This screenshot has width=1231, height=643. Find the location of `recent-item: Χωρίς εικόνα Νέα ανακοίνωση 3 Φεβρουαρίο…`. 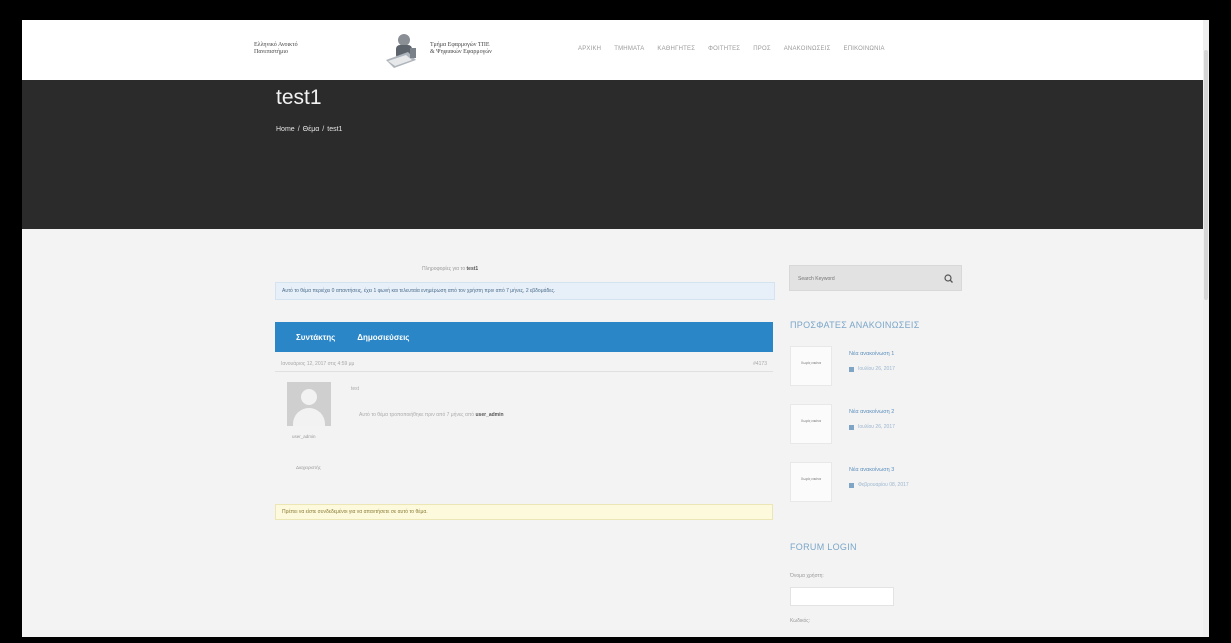

recent-item: Χωρίς εικόνα Νέα ανακοίνωση 3 Φεβρουαρίο… is located at coordinates (880, 482).